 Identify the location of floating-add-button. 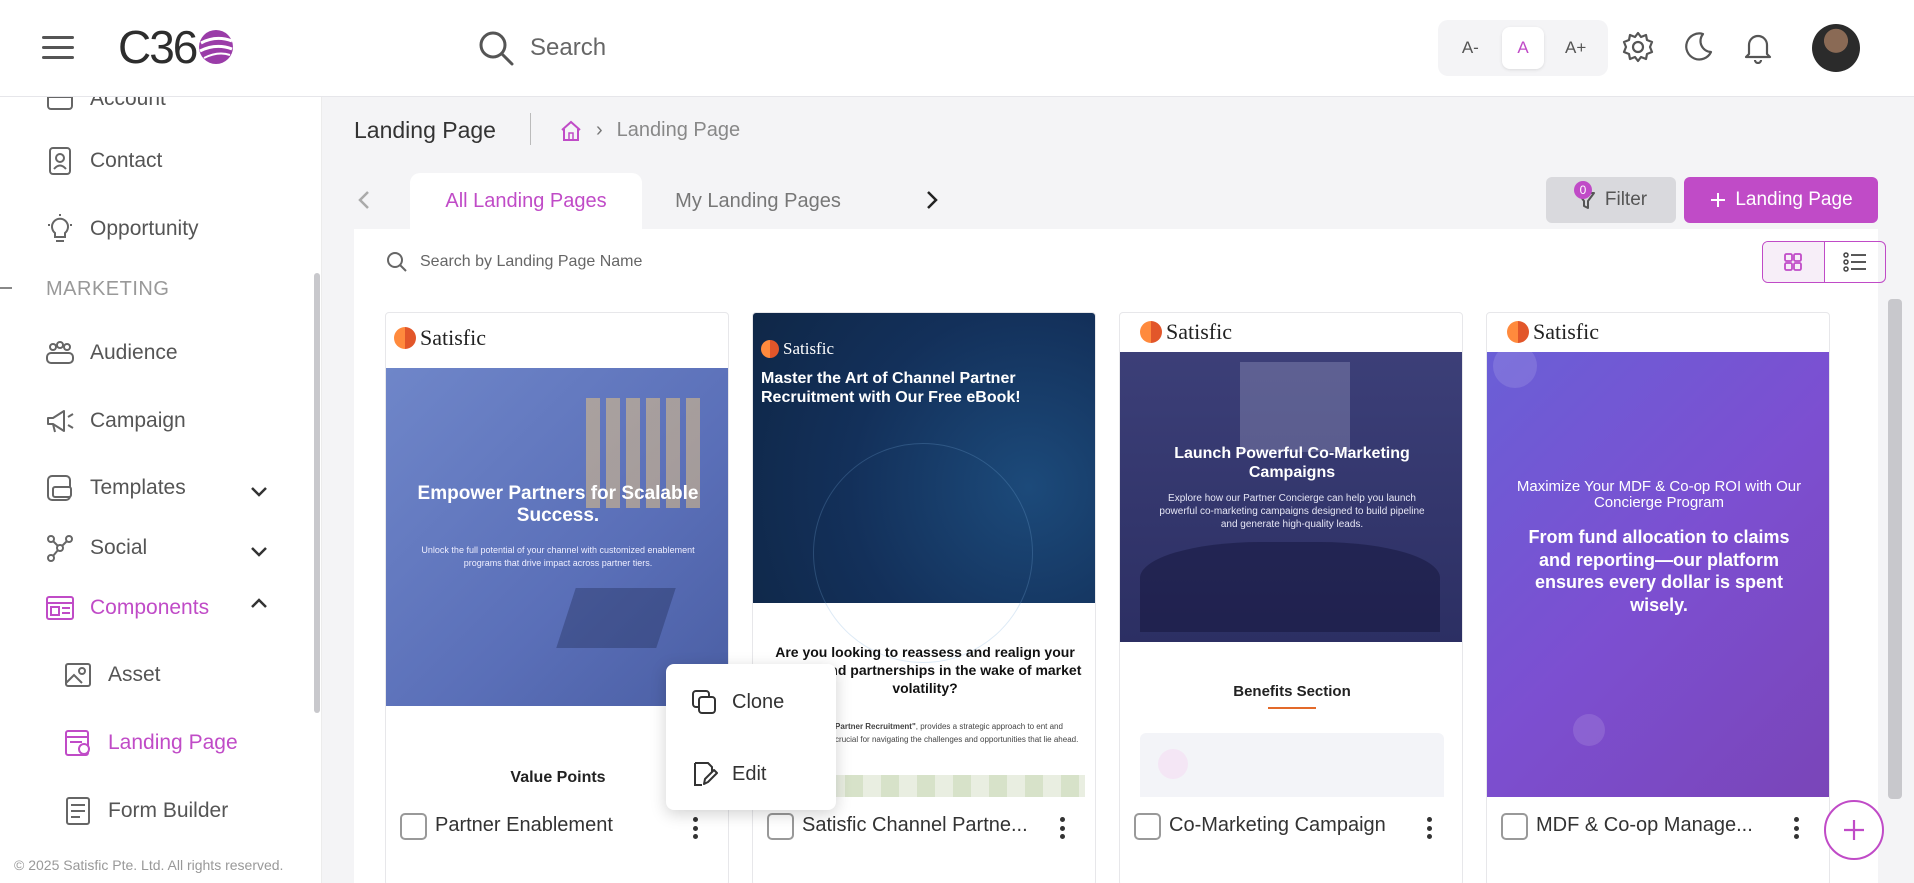
(1854, 830).